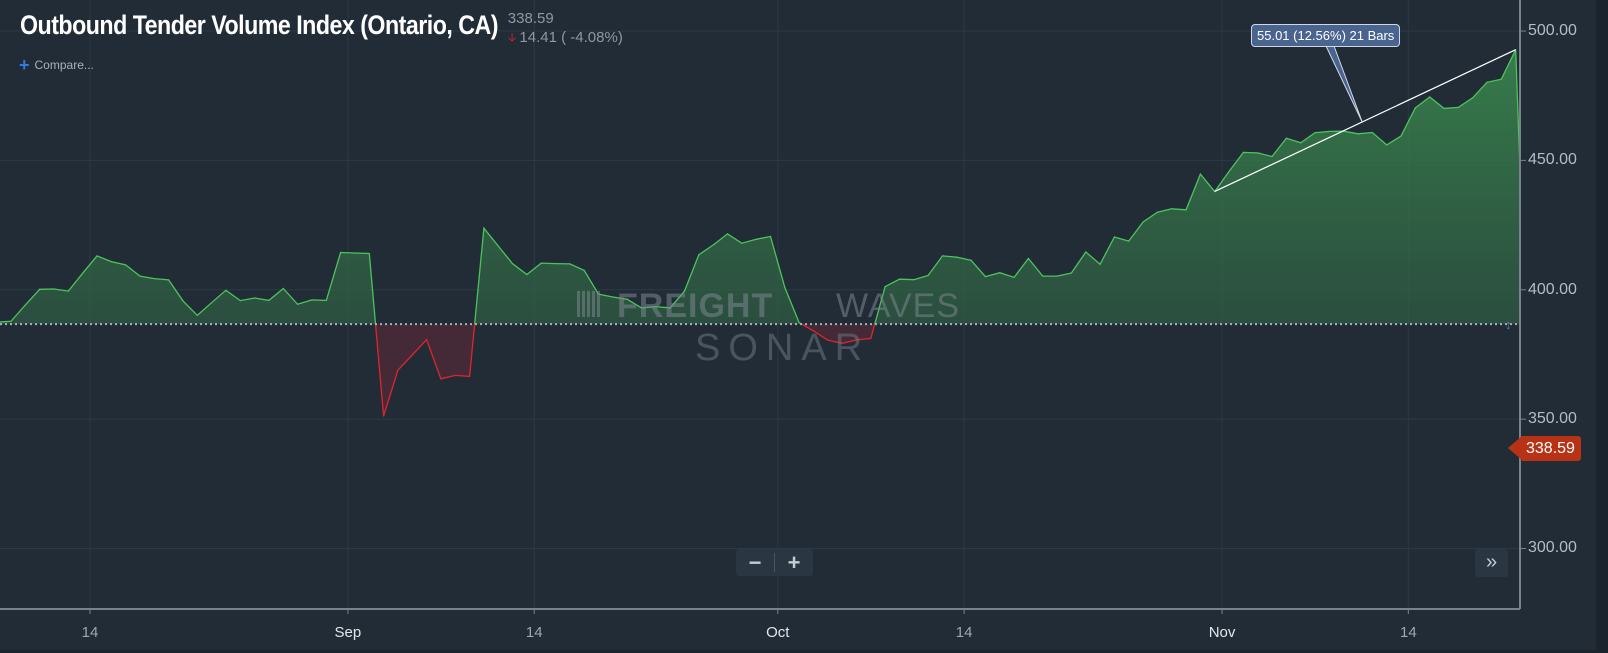 Image resolution: width=1608 pixels, height=653 pixels. I want to click on y-tick-label: 450.00, so click(1552, 160).